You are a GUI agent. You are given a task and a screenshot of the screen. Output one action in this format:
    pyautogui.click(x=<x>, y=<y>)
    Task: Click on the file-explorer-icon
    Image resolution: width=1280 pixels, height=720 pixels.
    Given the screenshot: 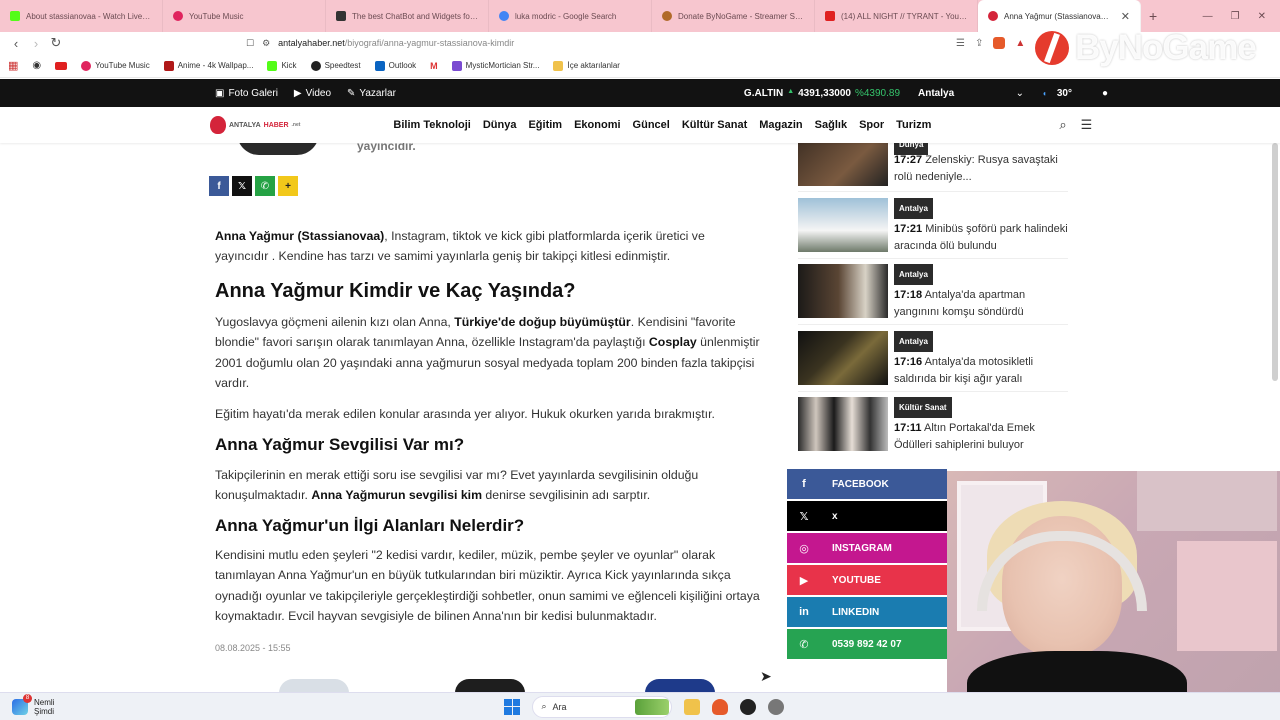 What is the action you would take?
    pyautogui.click(x=692, y=706)
    